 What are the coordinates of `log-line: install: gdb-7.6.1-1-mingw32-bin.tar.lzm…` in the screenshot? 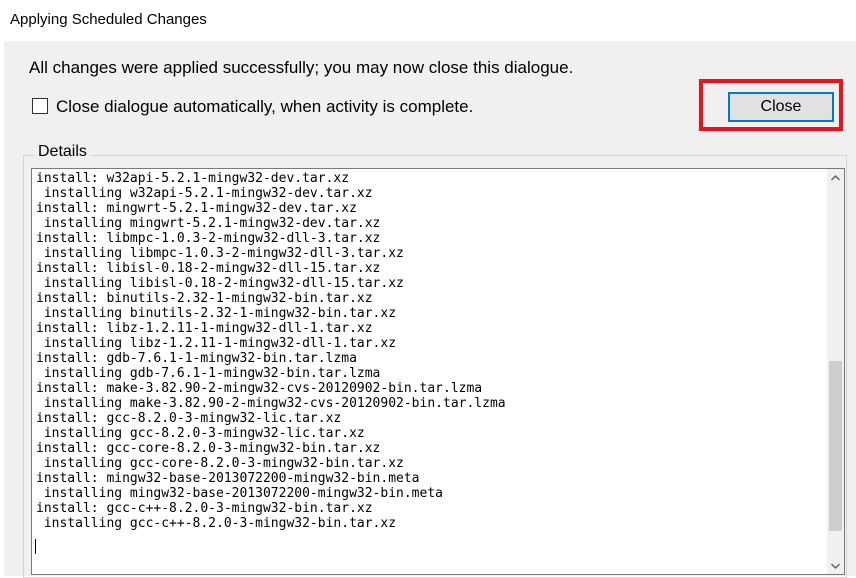 It's located at (196, 358).